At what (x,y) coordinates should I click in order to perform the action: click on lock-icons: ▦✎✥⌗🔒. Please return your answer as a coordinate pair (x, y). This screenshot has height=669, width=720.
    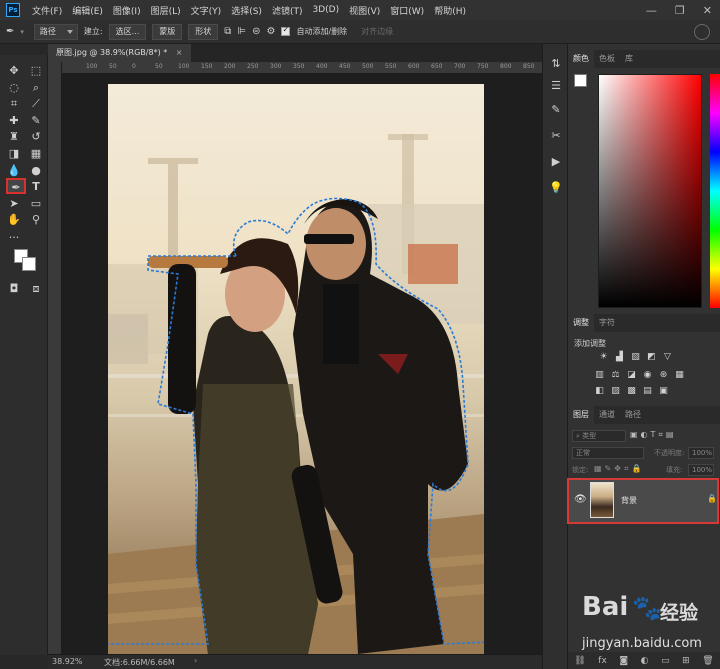
    Looking at the image, I should click on (619, 469).